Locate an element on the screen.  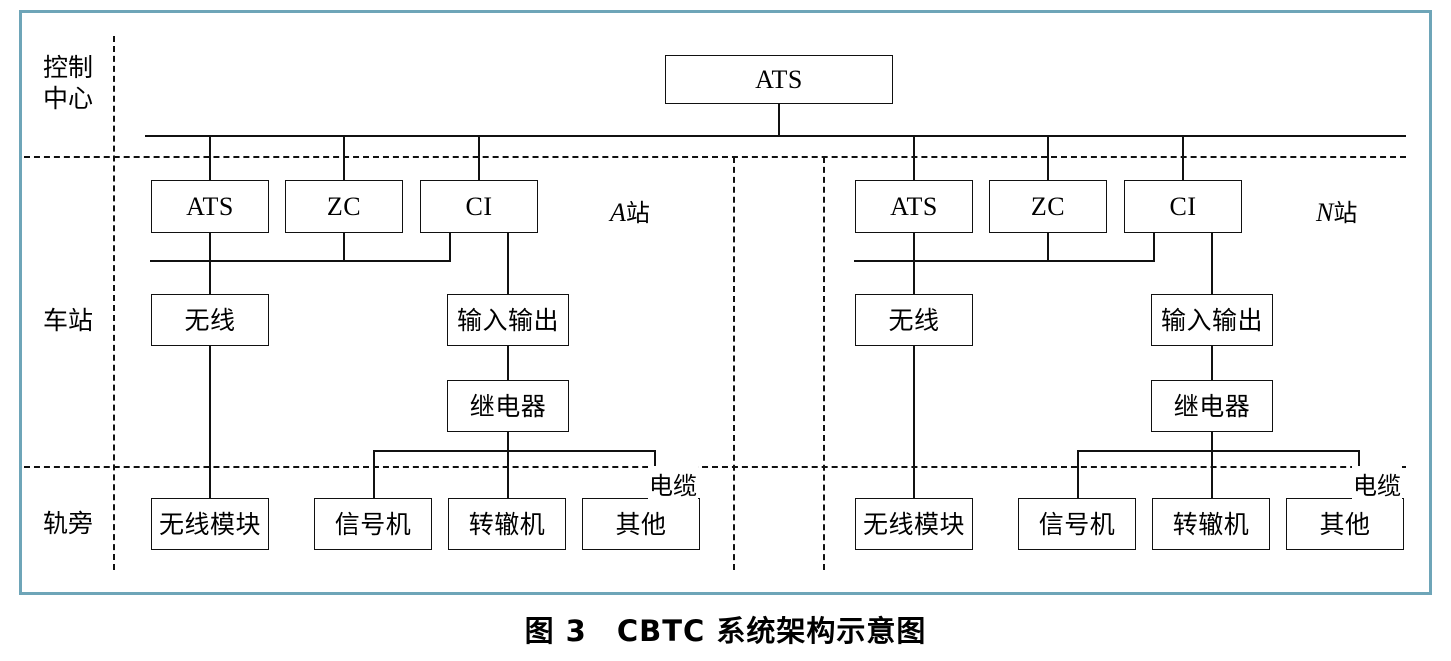
tier-separator-station-trackside is located at coordinates (715, 467).